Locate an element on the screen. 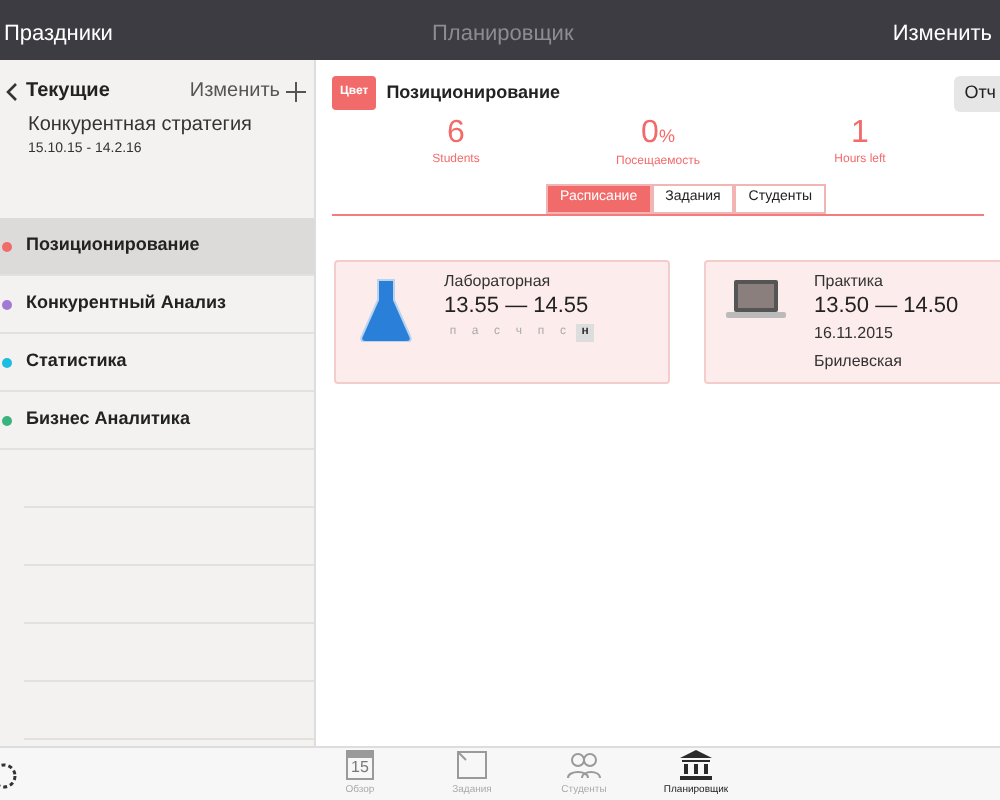  add-icon is located at coordinates (296, 91).